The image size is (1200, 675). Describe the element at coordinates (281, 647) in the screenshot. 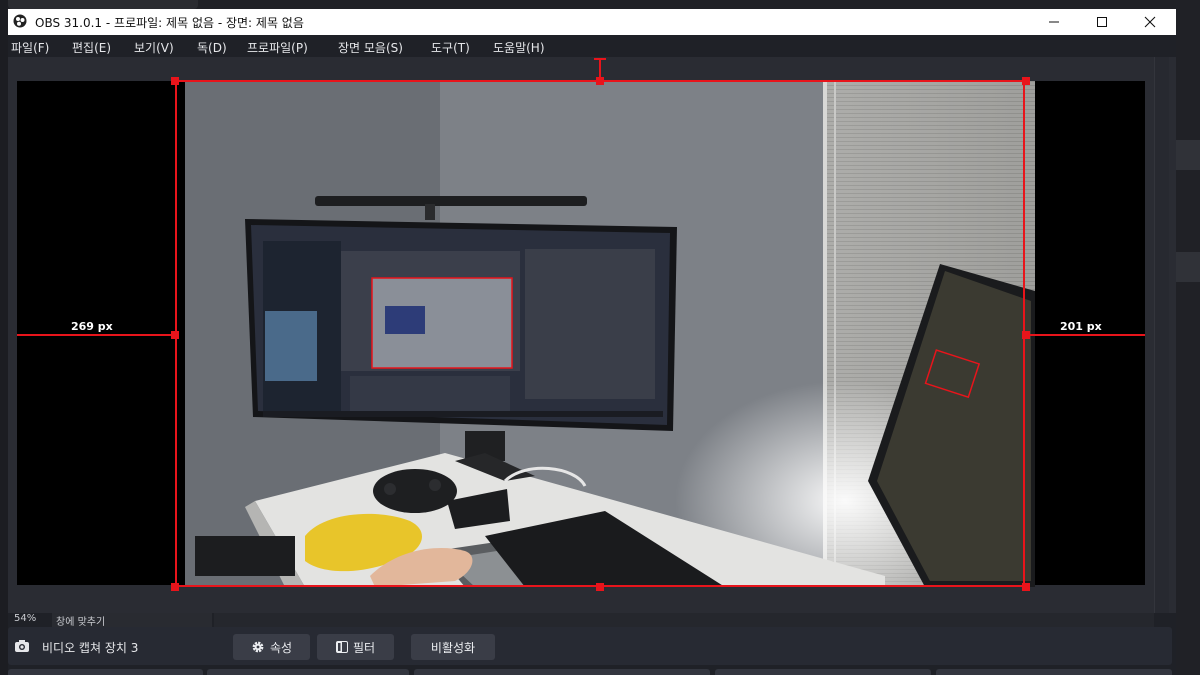

I see `properties-label: 속성` at that location.